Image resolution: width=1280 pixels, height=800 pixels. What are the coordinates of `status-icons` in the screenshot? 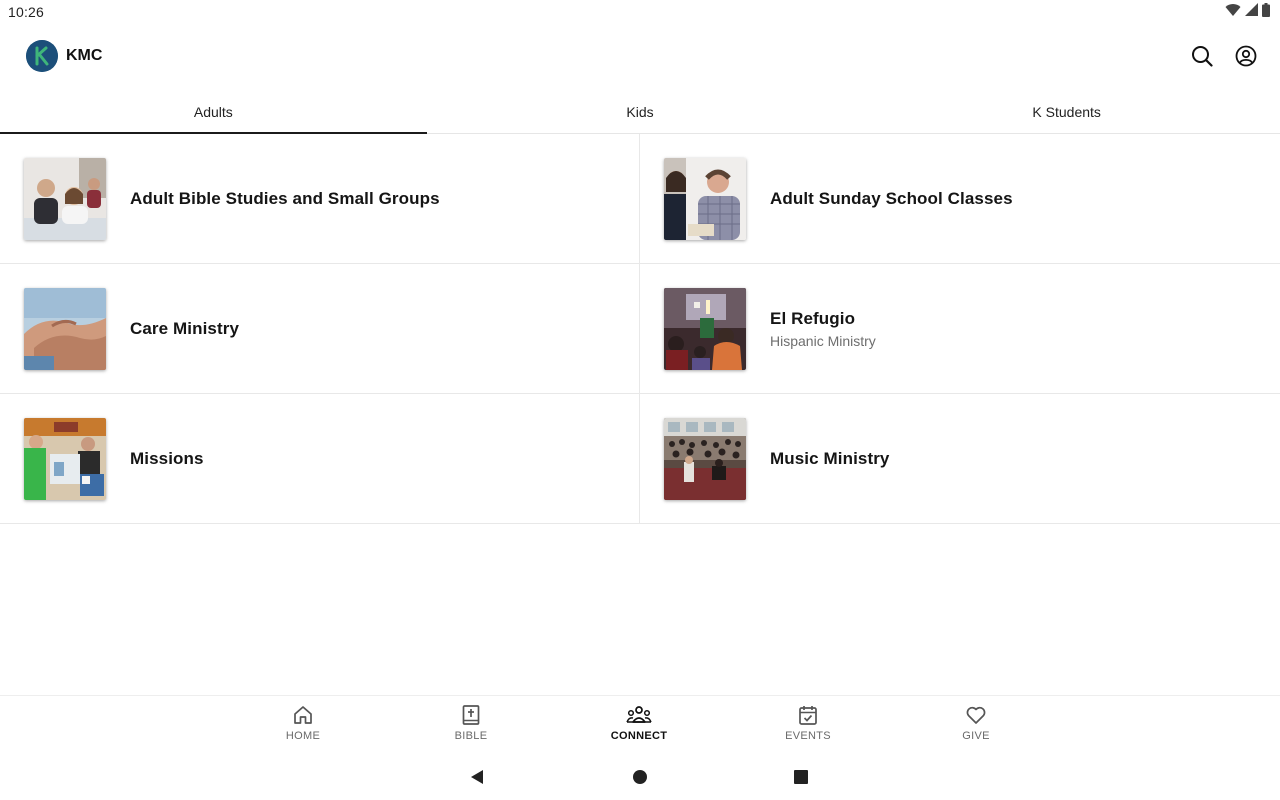 It's located at (1247, 12).